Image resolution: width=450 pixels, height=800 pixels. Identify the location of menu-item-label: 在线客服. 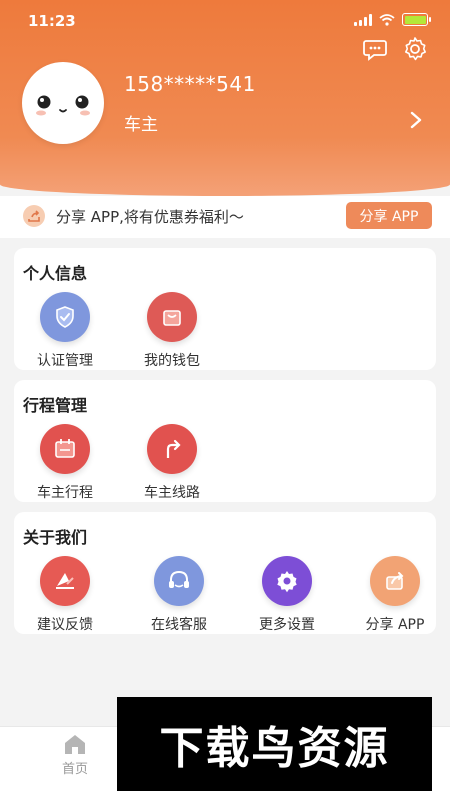
(179, 625).